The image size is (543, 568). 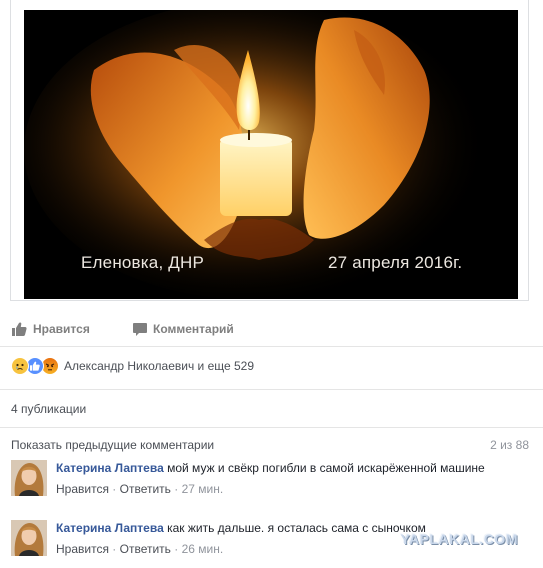 What do you see at coordinates (48, 409) in the screenshot?
I see `shares-link: 4 публикации` at bounding box center [48, 409].